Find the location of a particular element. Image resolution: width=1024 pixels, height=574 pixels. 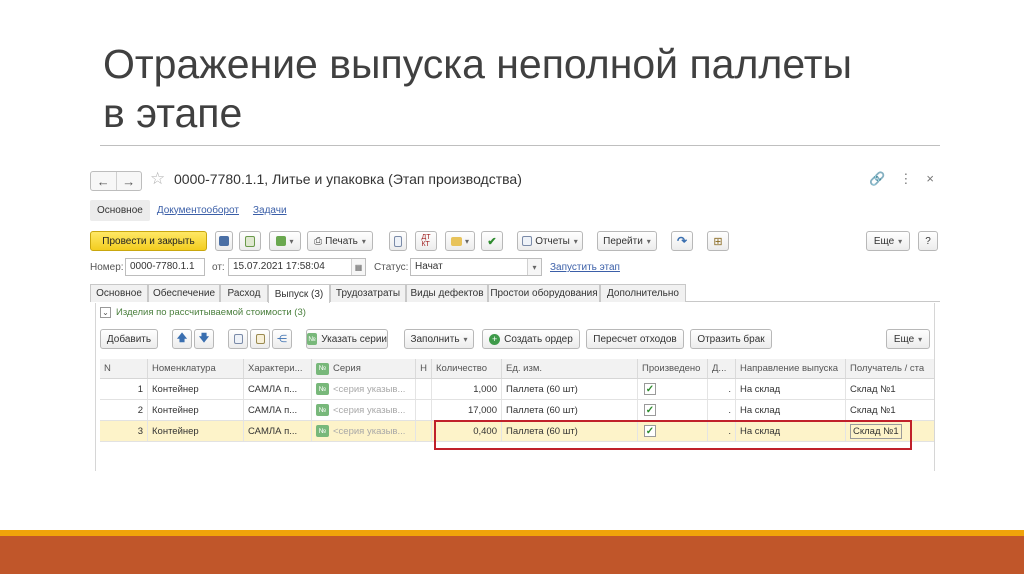

recalc-waste-button: Пересчет отходов is located at coordinates (635, 339).